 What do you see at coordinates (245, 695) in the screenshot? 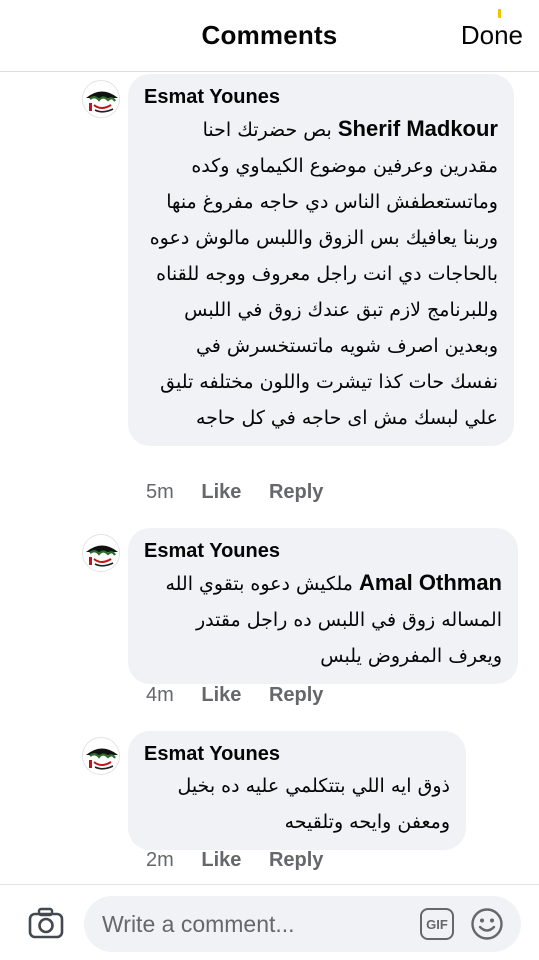
I see `comment-meta: 4m Like Reply` at bounding box center [245, 695].